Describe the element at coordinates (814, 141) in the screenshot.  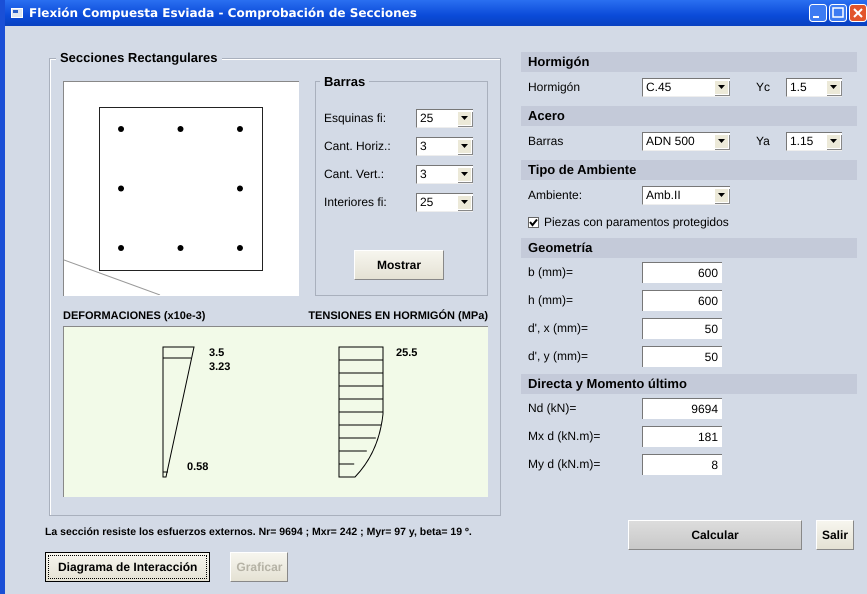
I see `dropdown: 1.15` at that location.